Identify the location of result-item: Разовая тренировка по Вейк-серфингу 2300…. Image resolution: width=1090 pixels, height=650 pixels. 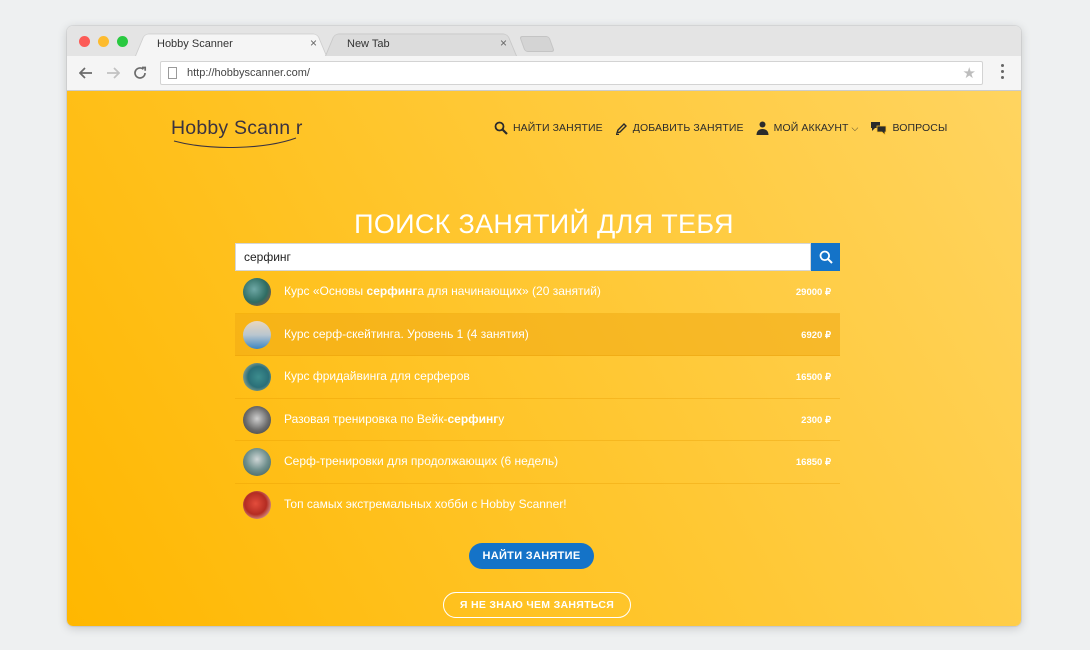
(537, 420).